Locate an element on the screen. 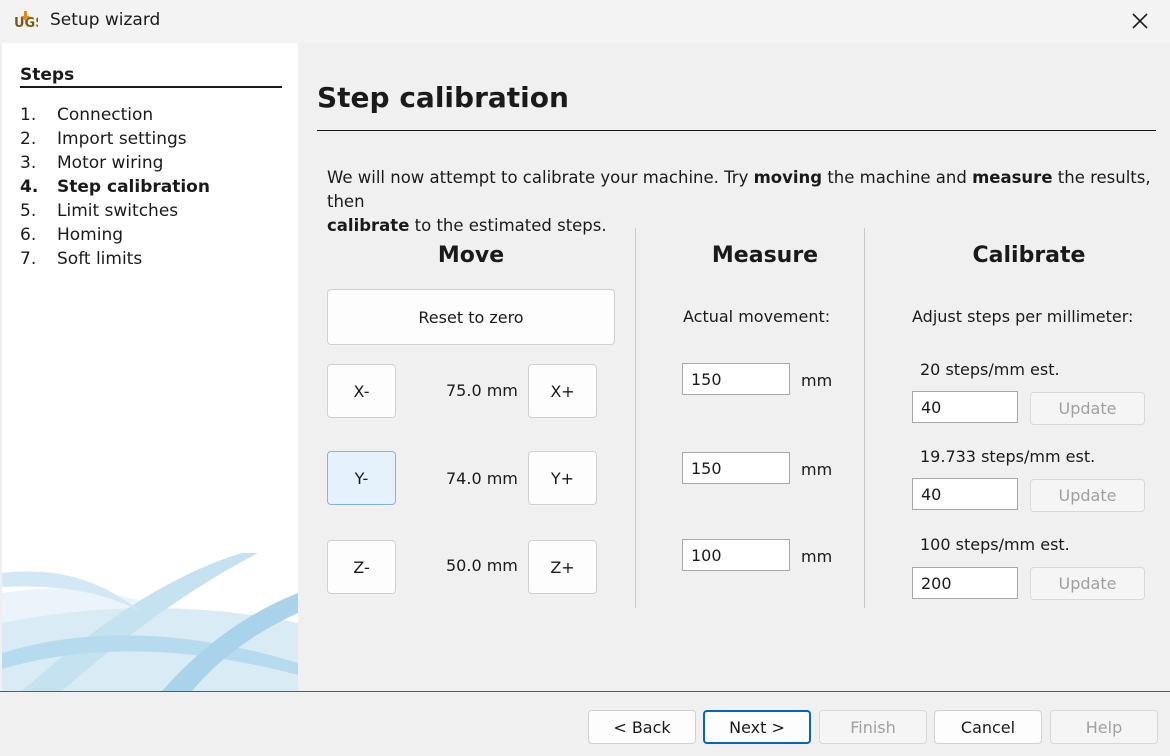 The width and height of the screenshot is (1170, 756). help-button: Help is located at coordinates (1104, 727).